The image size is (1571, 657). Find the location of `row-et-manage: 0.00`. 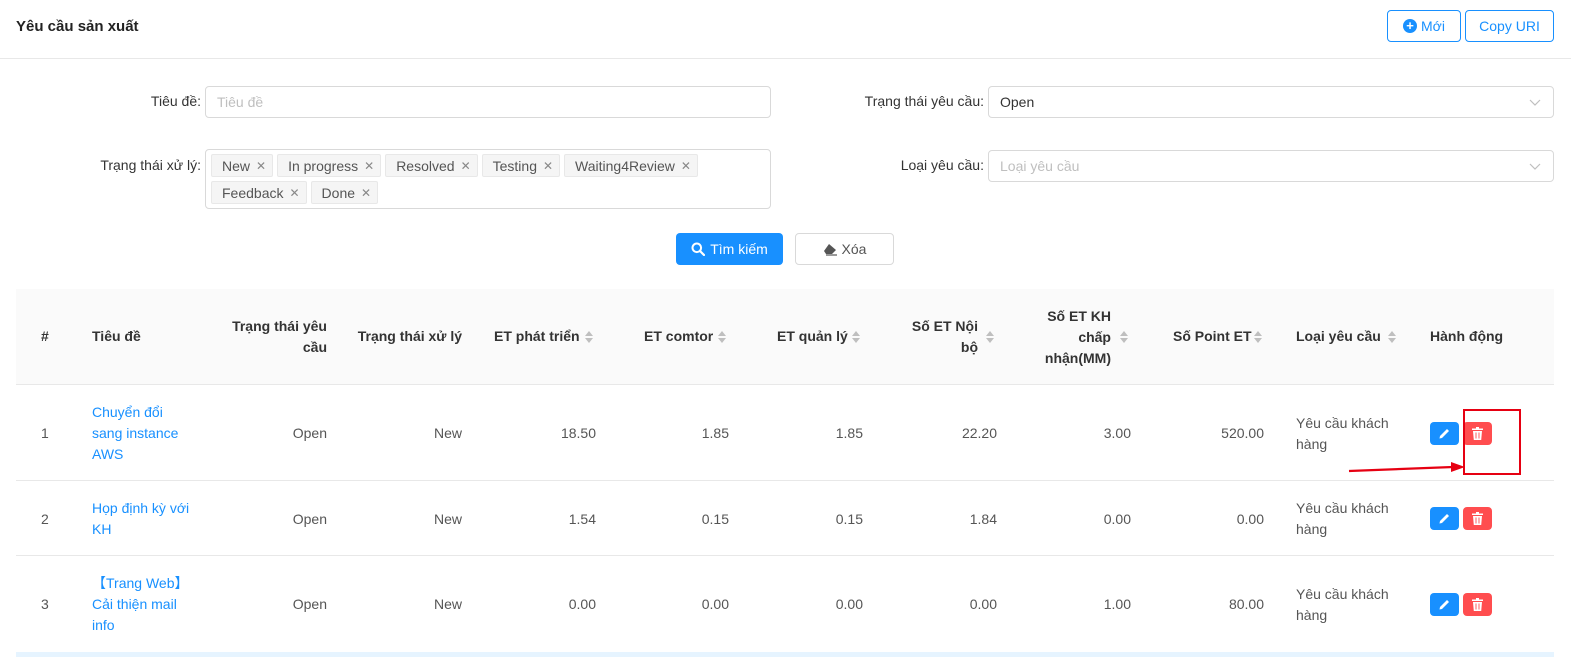

row-et-manage: 0.00 is located at coordinates (849, 604).